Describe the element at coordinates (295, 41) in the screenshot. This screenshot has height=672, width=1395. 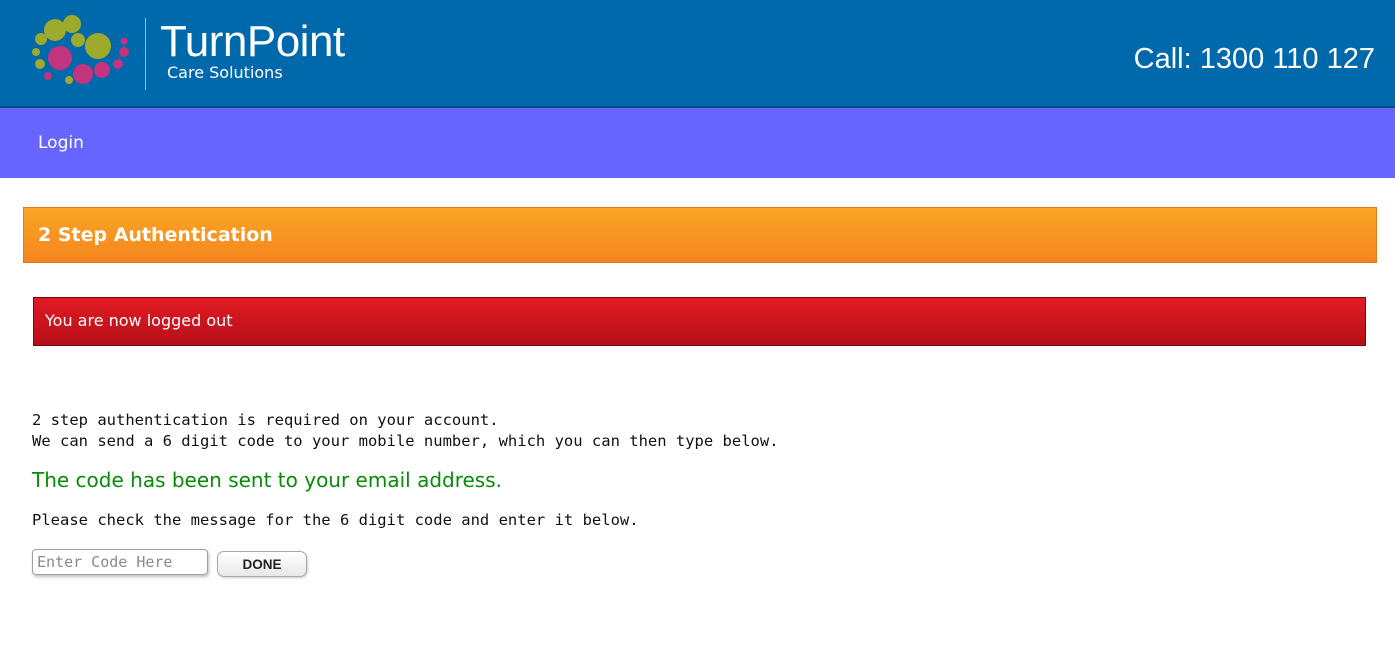
I see `brand-name-accent: Point` at that location.